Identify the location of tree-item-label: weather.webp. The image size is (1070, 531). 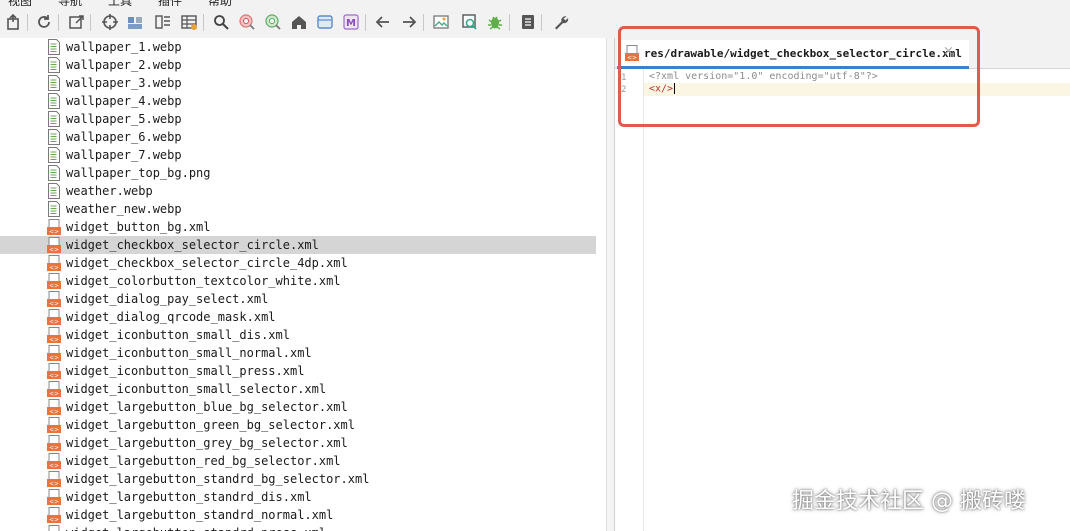
(109, 191).